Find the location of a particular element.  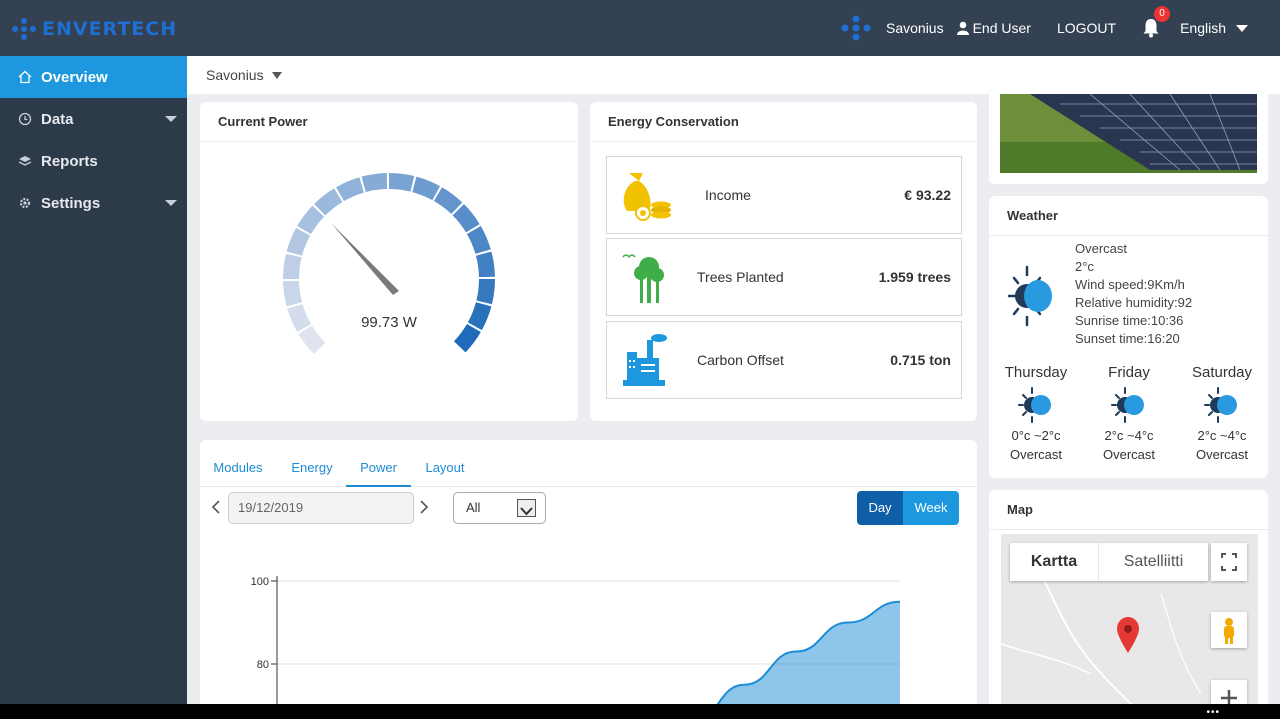

sidebar-item-reports: Reports is located at coordinates (93, 161).